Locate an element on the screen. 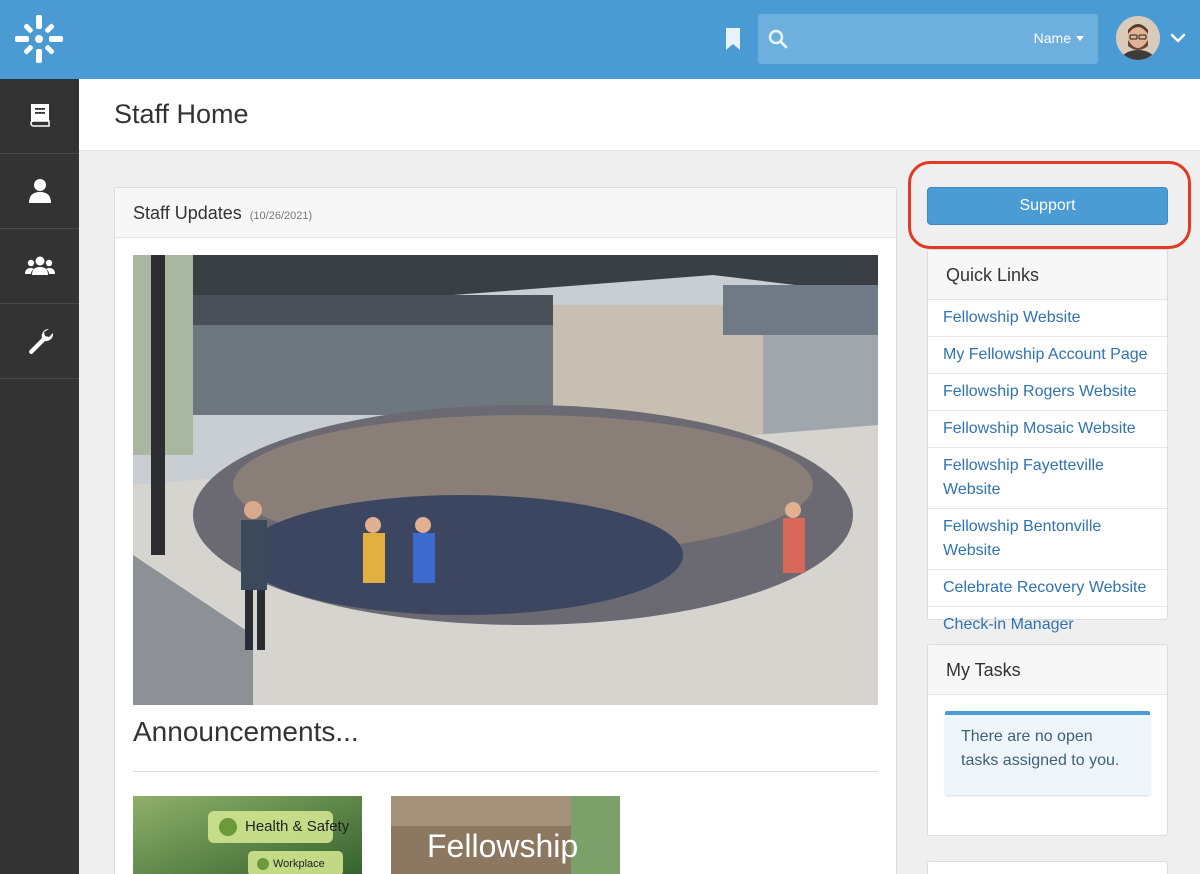  quick-link: Fellowship Fayetteville Website is located at coordinates (1047, 478).